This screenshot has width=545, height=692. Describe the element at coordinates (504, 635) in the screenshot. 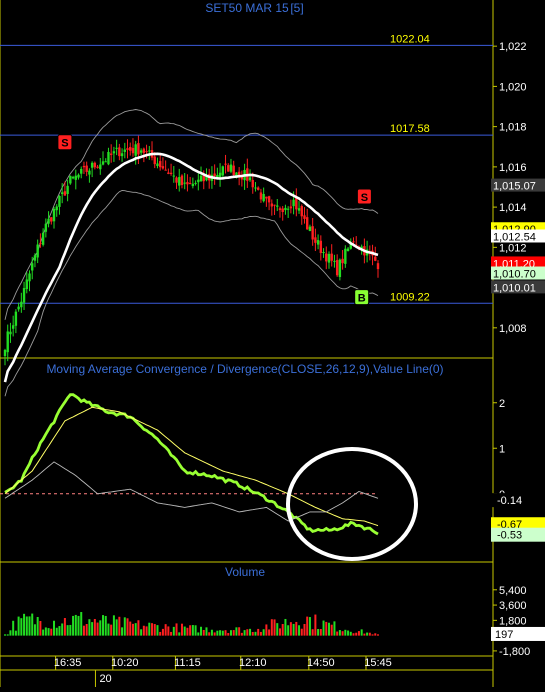

I see `volume-value-label: 197` at that location.